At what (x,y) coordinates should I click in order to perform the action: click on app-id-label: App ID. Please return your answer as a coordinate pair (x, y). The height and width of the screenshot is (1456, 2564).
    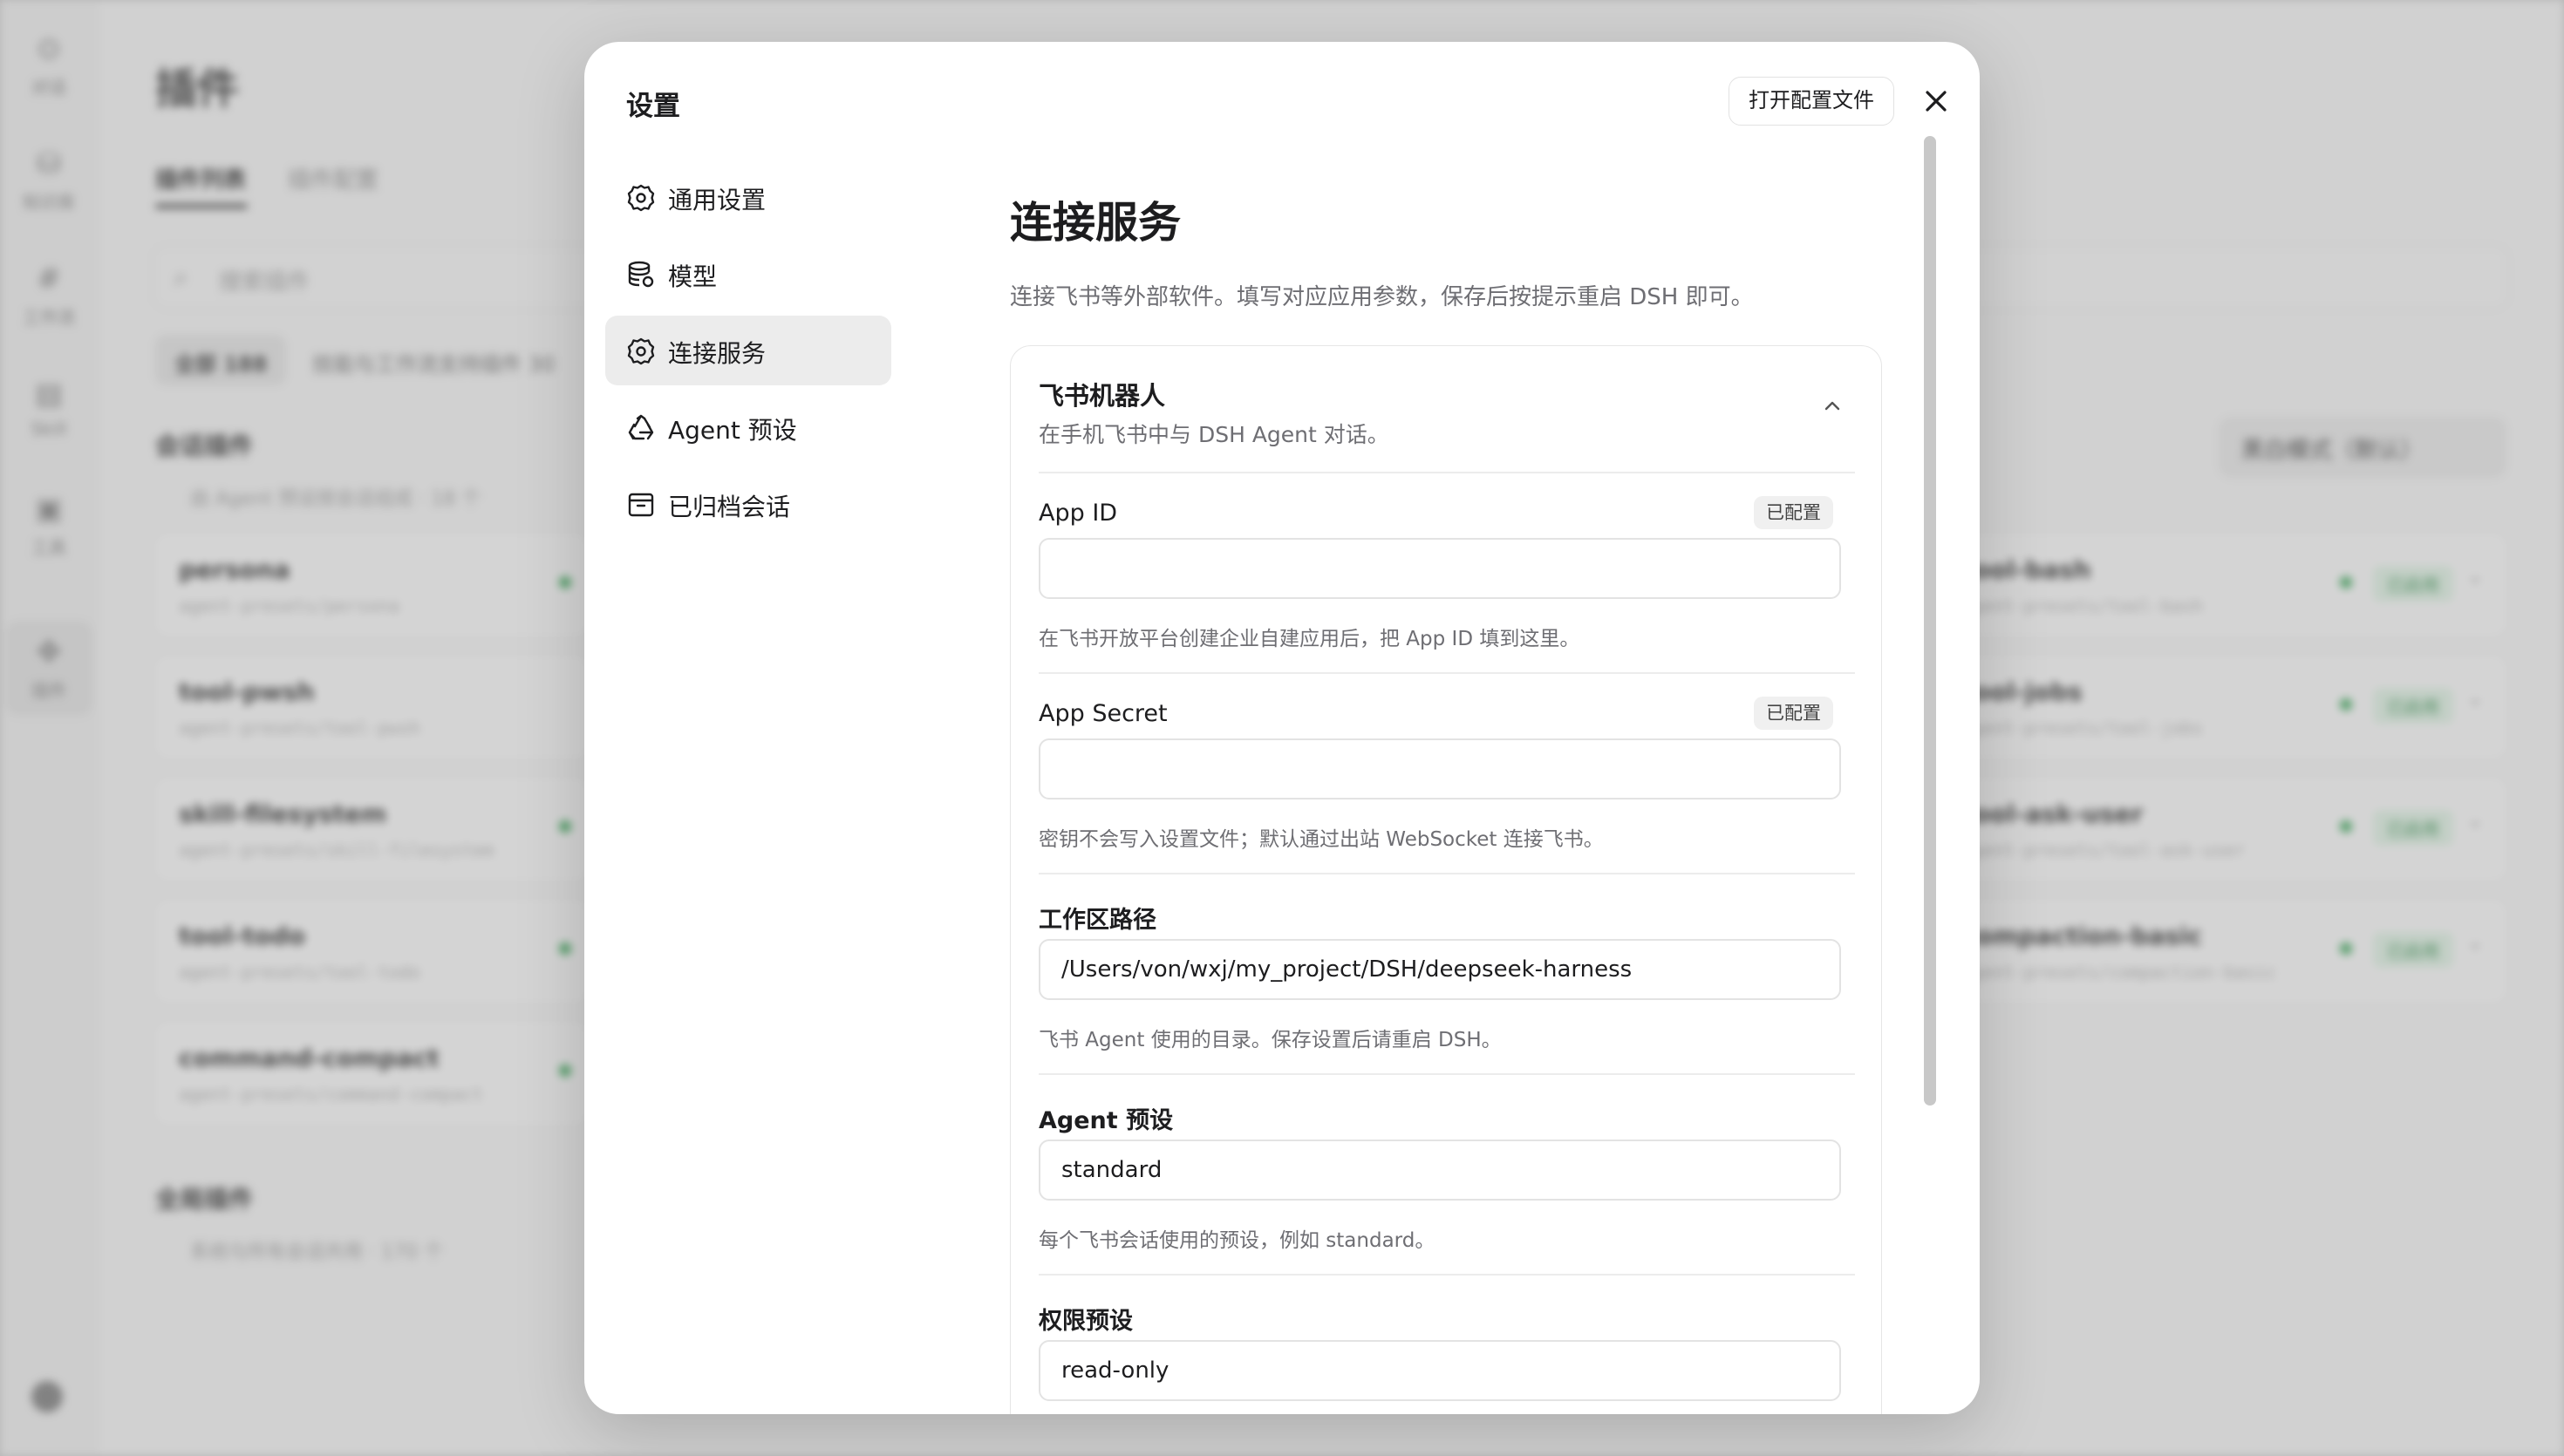
    Looking at the image, I should click on (1078, 513).